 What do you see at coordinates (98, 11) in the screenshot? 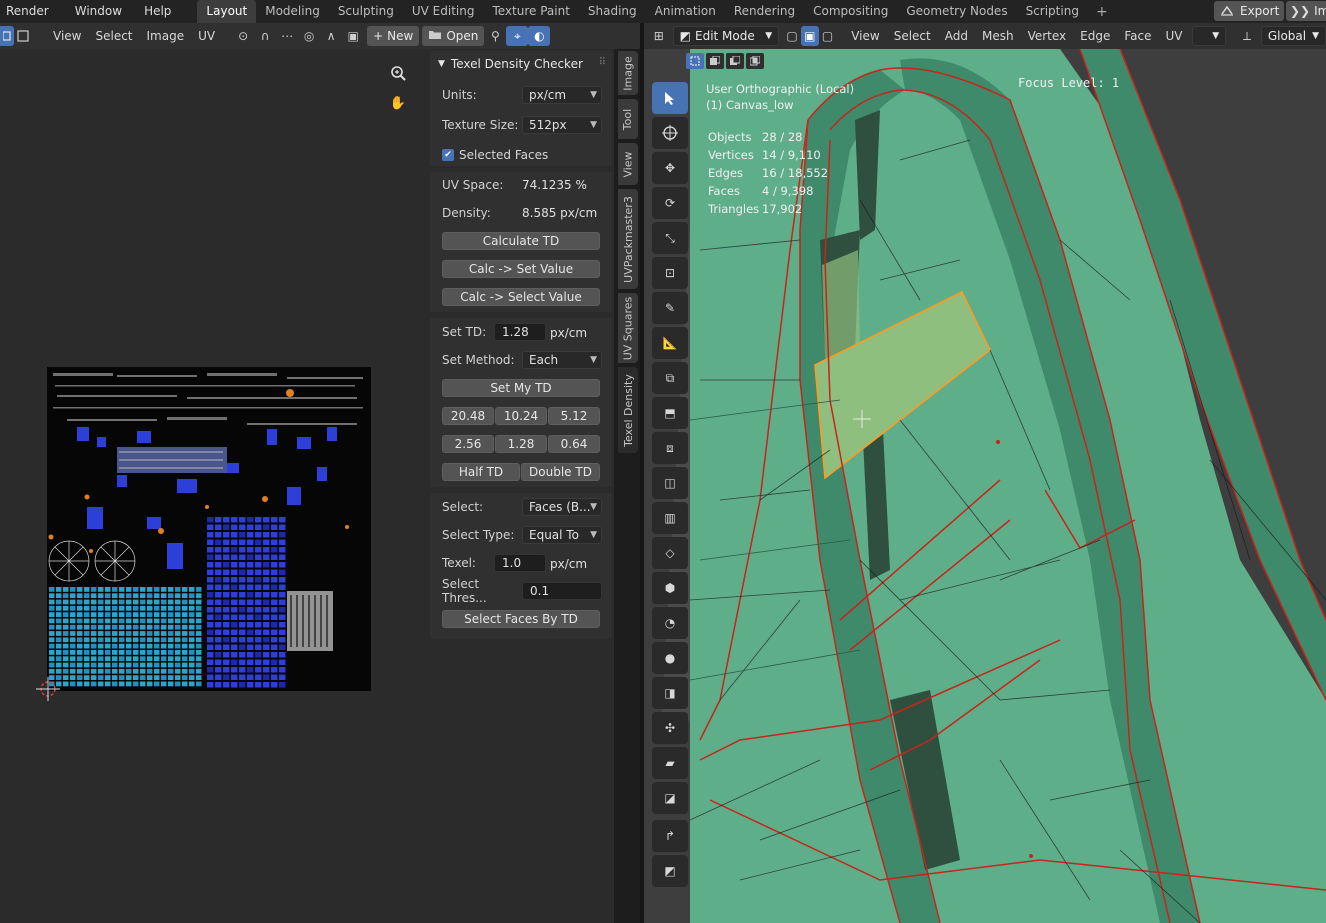
I see `menu-window: Window` at bounding box center [98, 11].